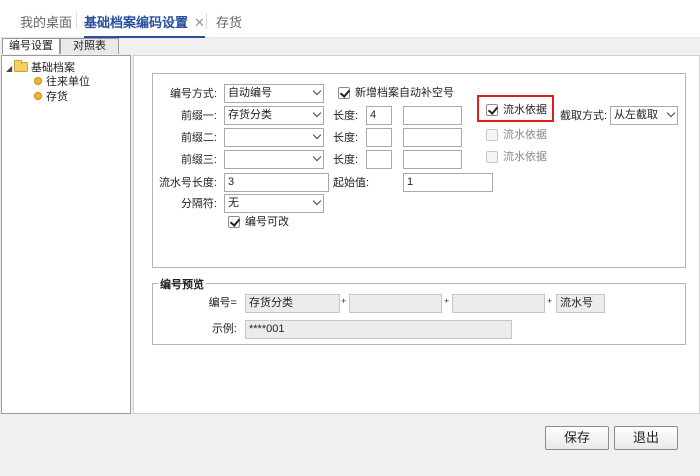  What do you see at coordinates (267, 222) in the screenshot?
I see `code-editable-label: 编号可改` at bounding box center [267, 222].